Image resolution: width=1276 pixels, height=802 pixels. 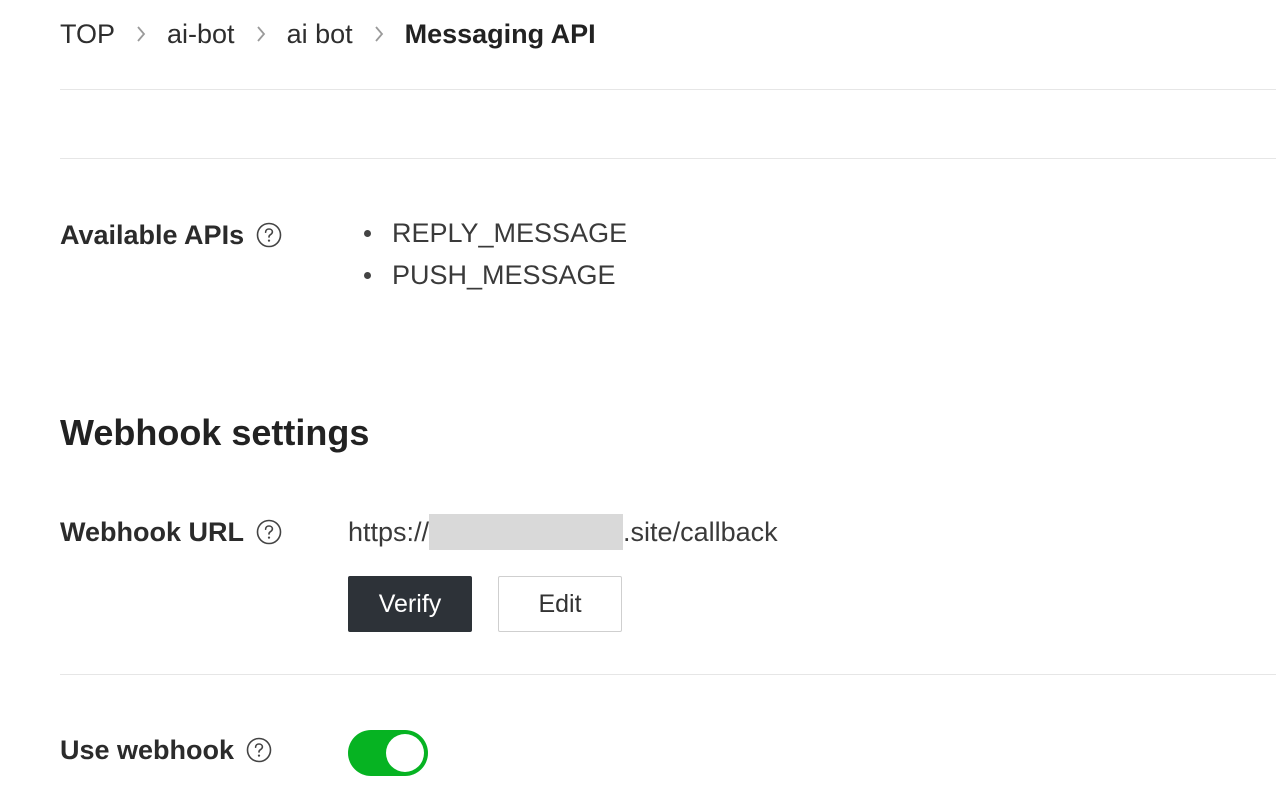 What do you see at coordinates (320, 34) in the screenshot?
I see `breadcrumb-channel: ai bot` at bounding box center [320, 34].